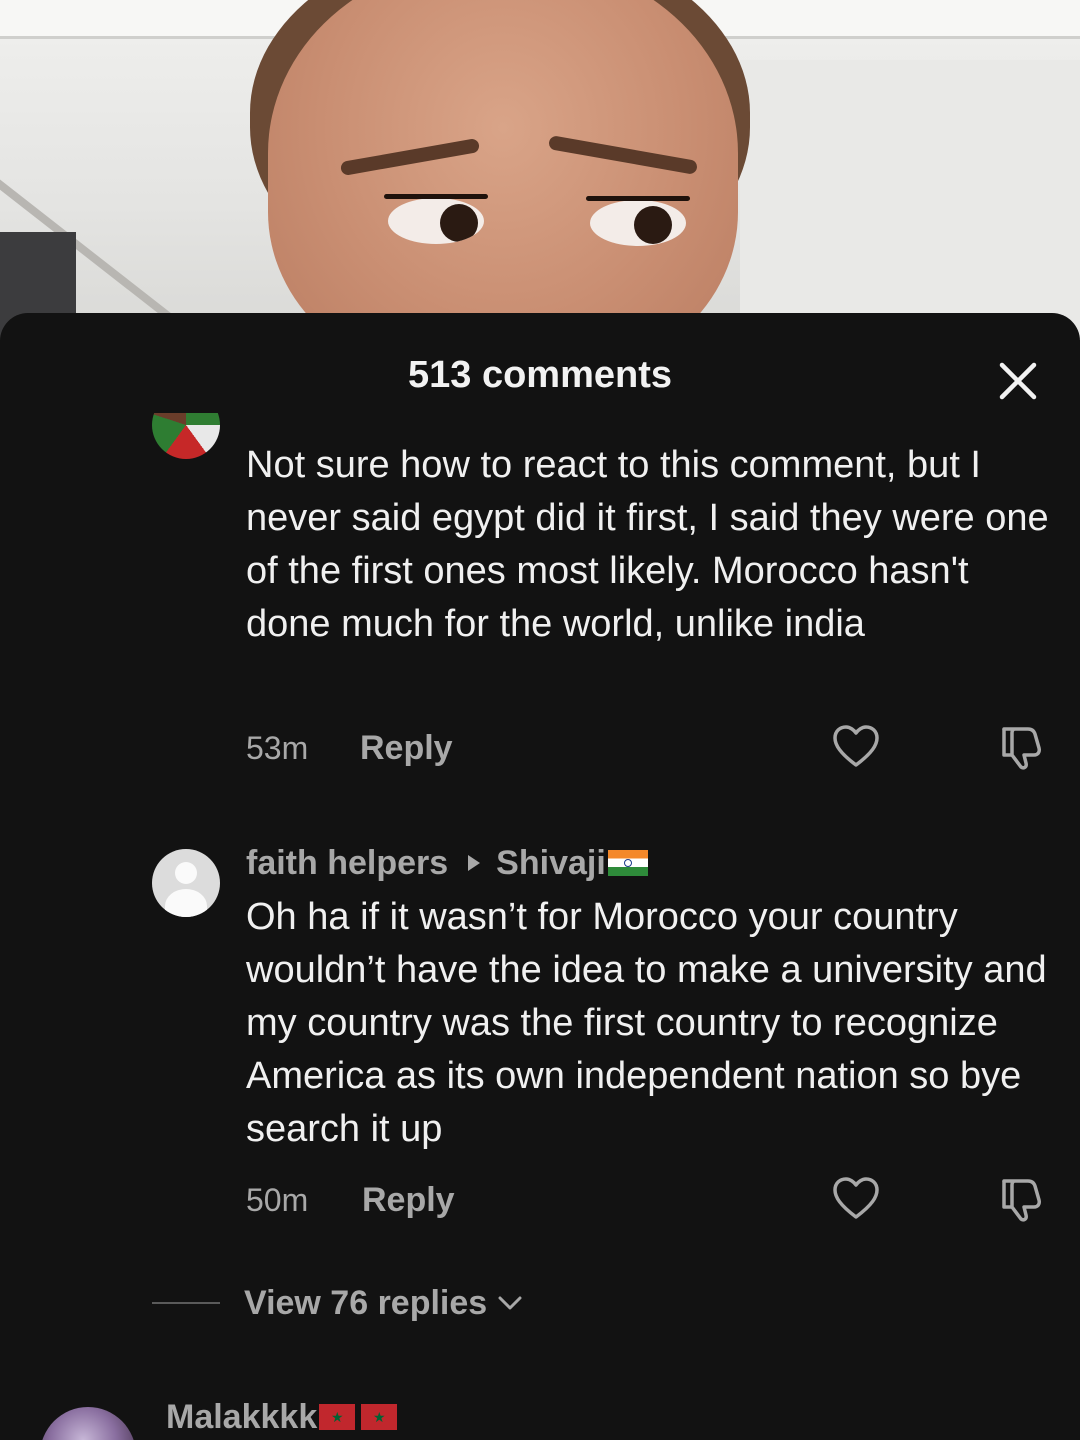 The width and height of the screenshot is (1080, 1440). What do you see at coordinates (627, 863) in the screenshot?
I see `india-flag-icon` at bounding box center [627, 863].